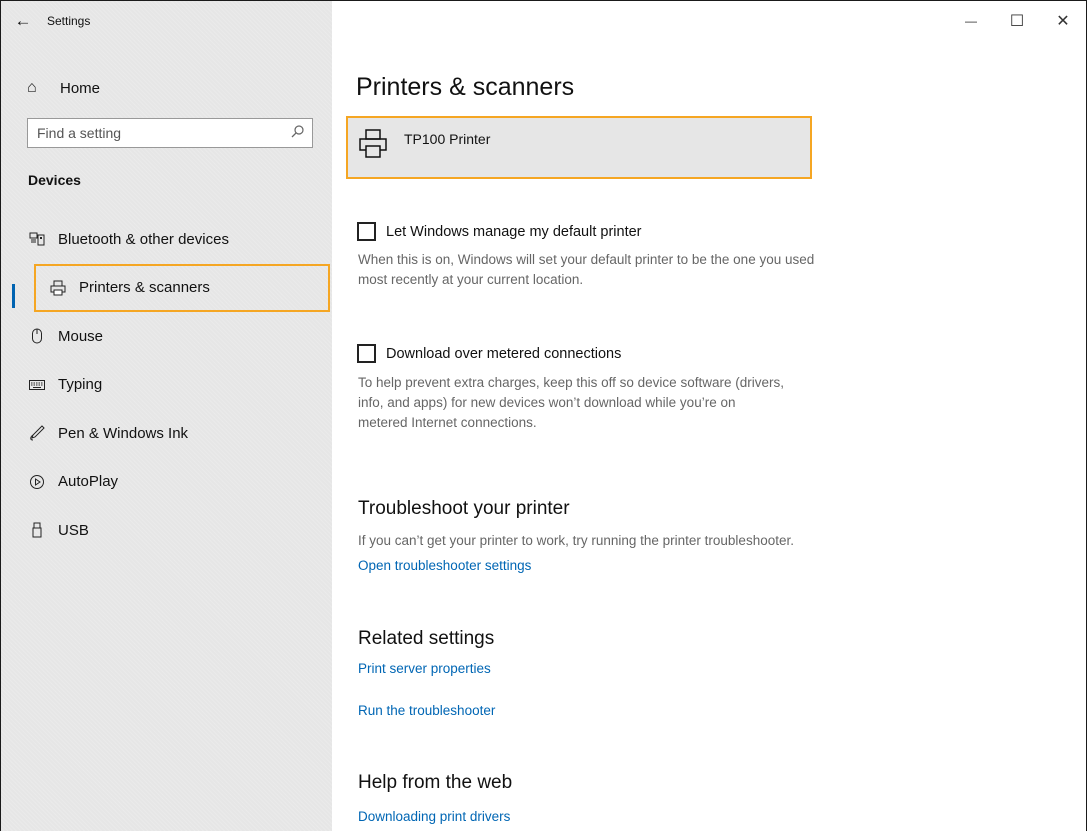 This screenshot has height=832, width=1087. What do you see at coordinates (426, 638) in the screenshot?
I see `related-settings-heading: Related settings` at bounding box center [426, 638].